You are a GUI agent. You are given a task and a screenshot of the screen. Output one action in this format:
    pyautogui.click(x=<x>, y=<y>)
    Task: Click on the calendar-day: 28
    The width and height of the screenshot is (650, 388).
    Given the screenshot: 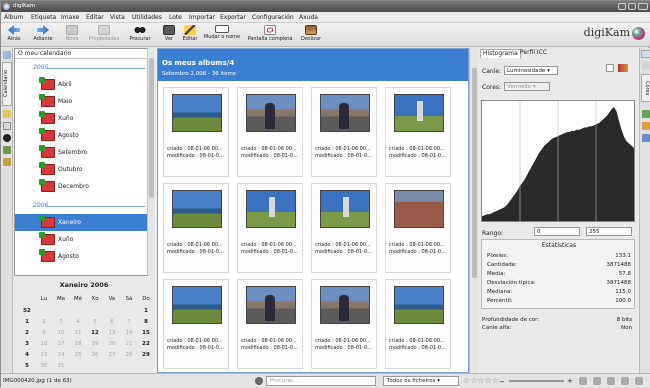 What is the action you would take?
    pyautogui.click(x=129, y=355)
    